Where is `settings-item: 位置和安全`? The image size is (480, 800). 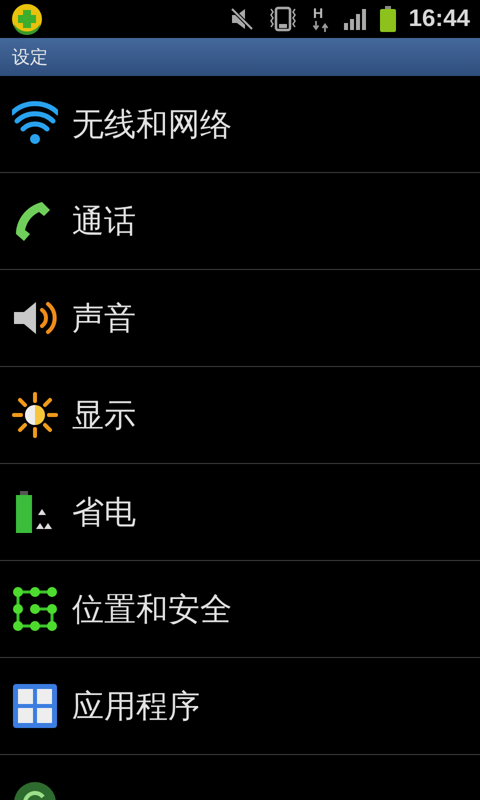
settings-item: 位置和安全 is located at coordinates (240, 609).